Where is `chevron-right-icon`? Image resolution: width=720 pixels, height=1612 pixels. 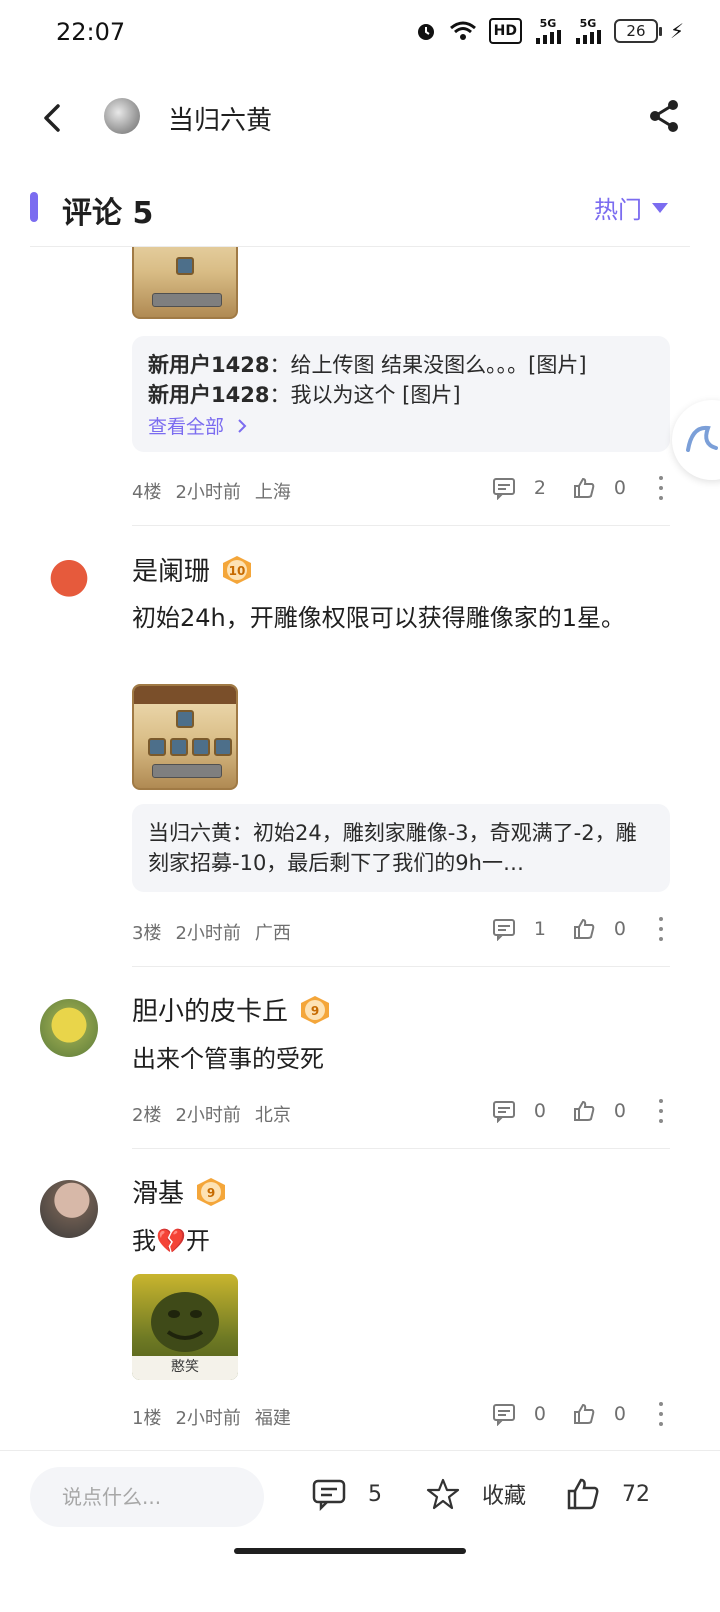
chevron-right-icon is located at coordinates (242, 425).